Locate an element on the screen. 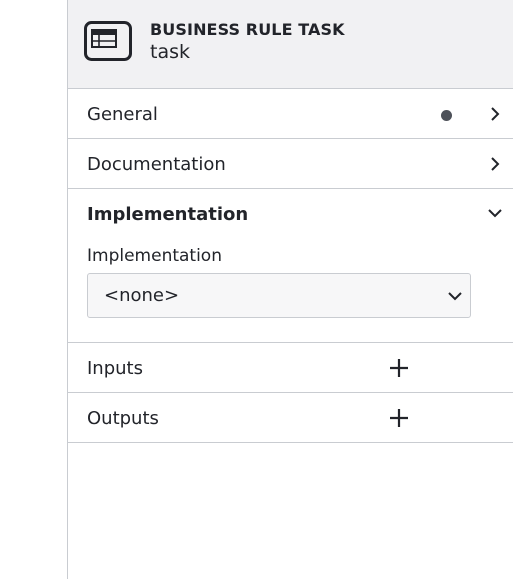 Image resolution: width=513 pixels, height=579 pixels. group-documentation-title: Documentation is located at coordinates (156, 164).